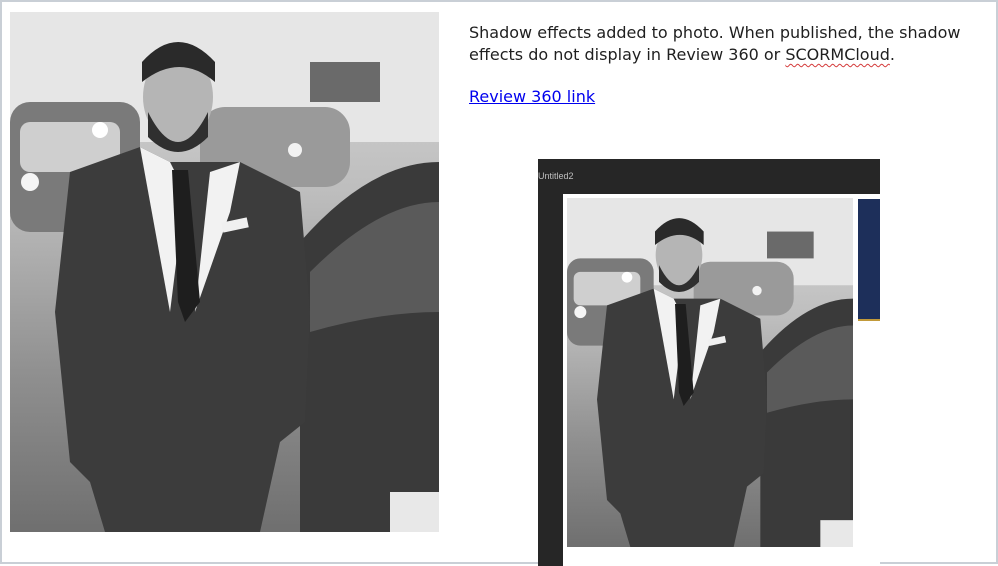 The height and width of the screenshot is (566, 998). I want to click on gold-accent-line, so click(869, 320).